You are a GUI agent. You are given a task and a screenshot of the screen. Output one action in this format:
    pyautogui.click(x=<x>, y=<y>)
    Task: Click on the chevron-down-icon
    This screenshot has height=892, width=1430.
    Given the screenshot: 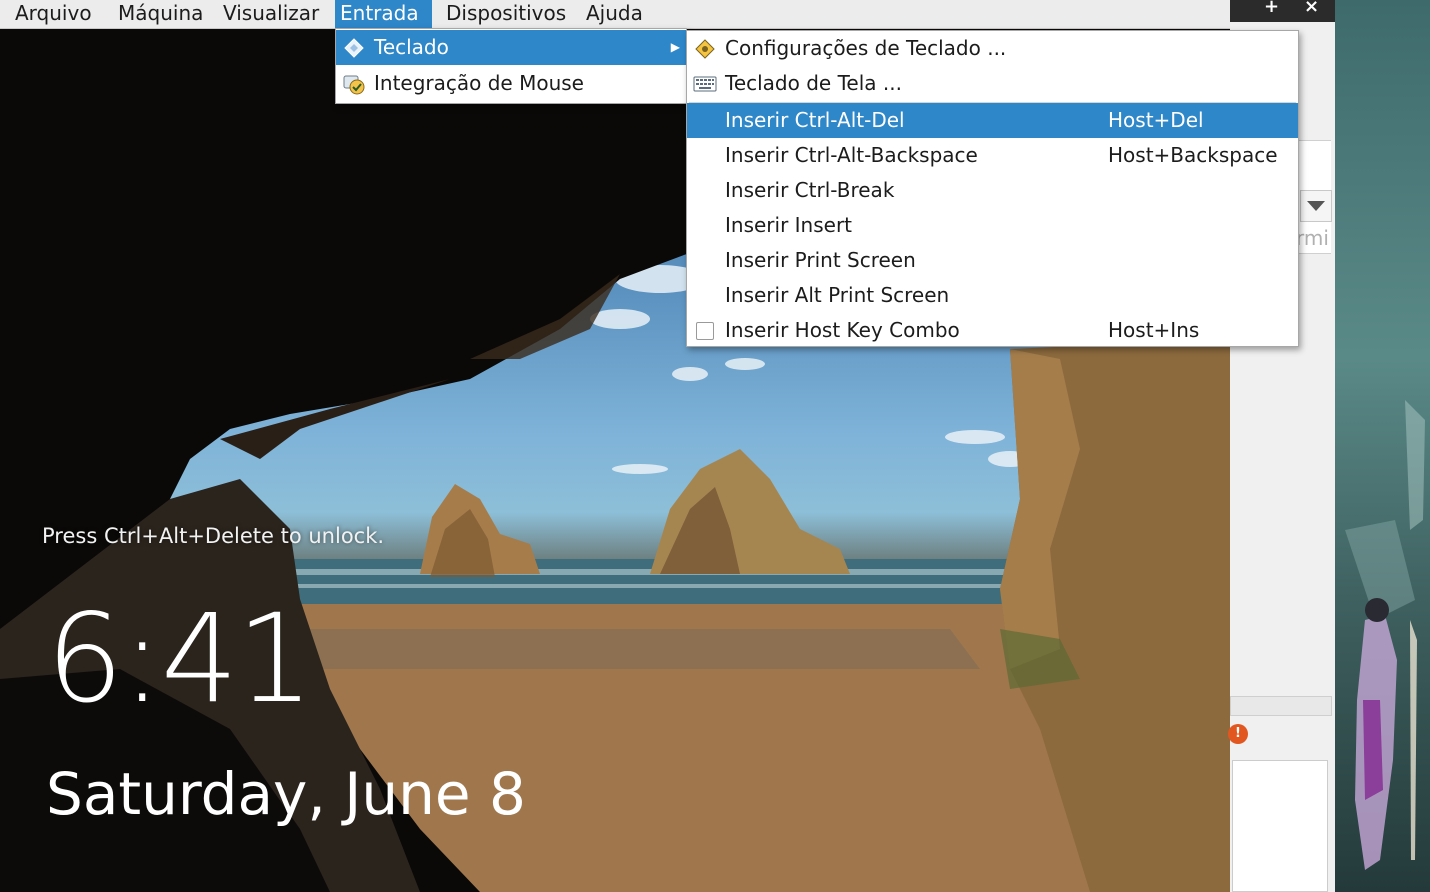 What is the action you would take?
    pyautogui.click(x=1316, y=206)
    